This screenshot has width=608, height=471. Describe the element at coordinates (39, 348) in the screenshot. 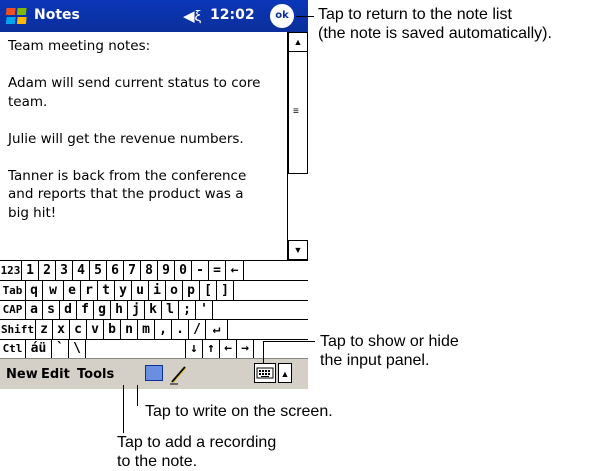

I see `key: áü` at that location.